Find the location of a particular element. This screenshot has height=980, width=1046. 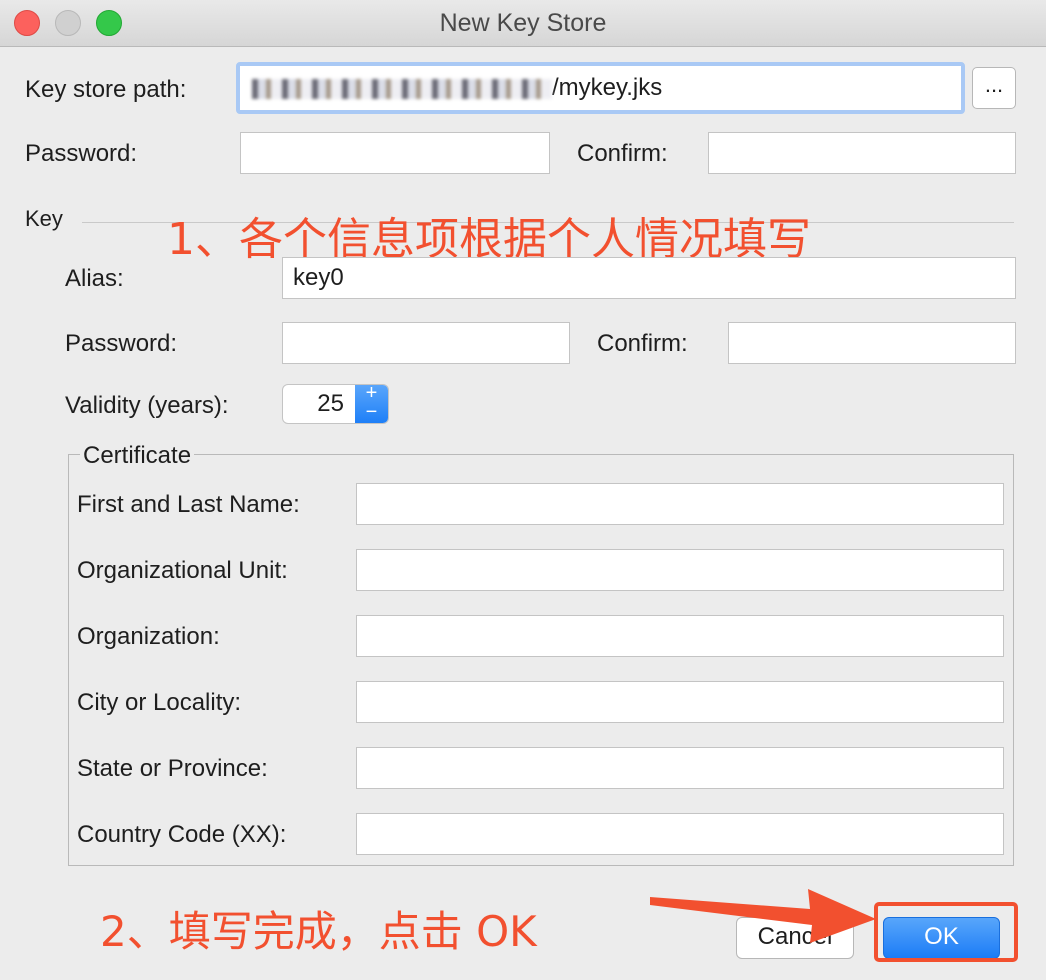

cert-label-city: City or Locality: is located at coordinates (159, 702).